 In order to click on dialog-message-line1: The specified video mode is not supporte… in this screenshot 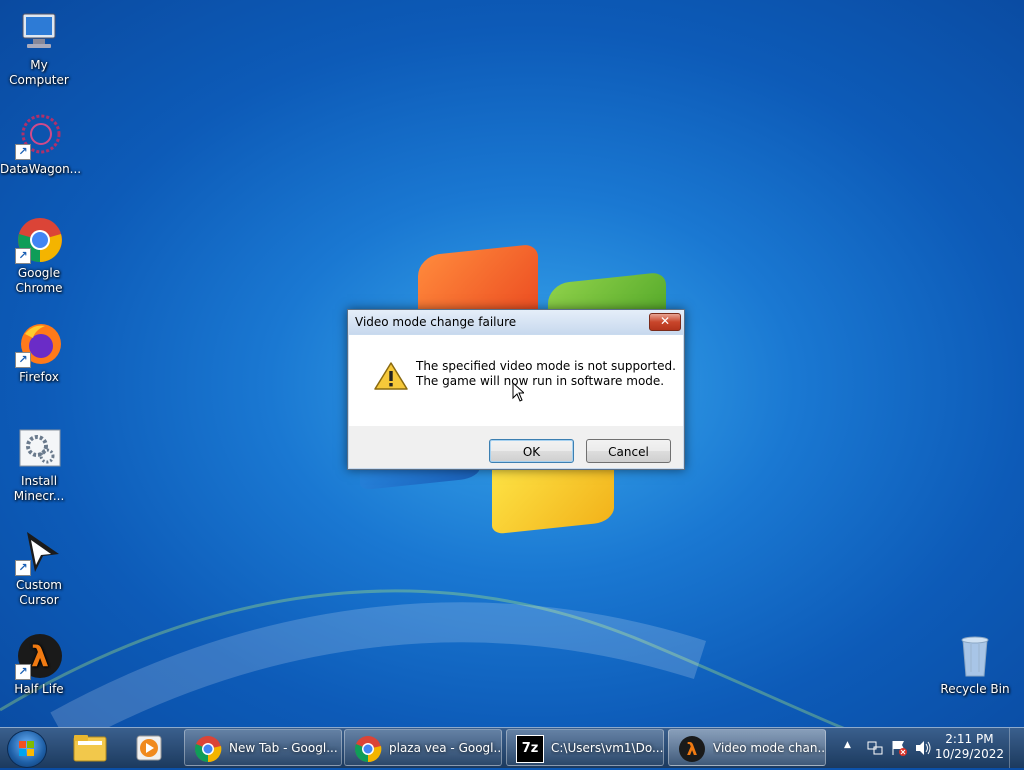, I will do `click(546, 366)`.